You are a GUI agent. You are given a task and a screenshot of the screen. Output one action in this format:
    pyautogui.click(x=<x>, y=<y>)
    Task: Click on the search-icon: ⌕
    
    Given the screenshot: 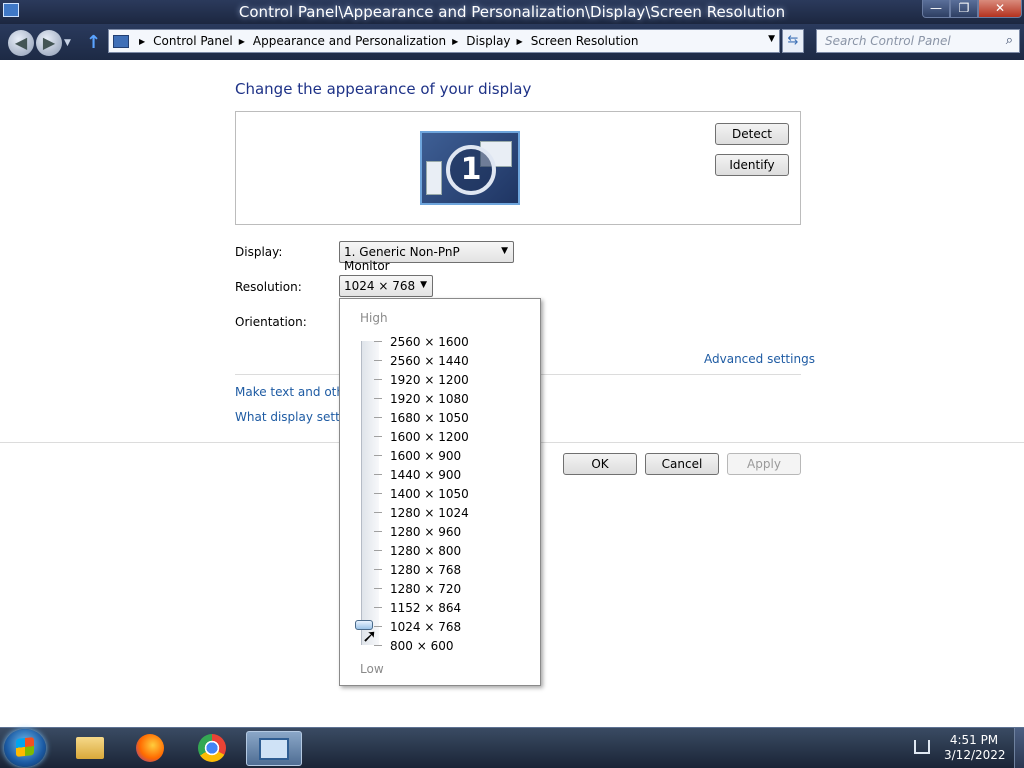 What is the action you would take?
    pyautogui.click(x=1009, y=40)
    